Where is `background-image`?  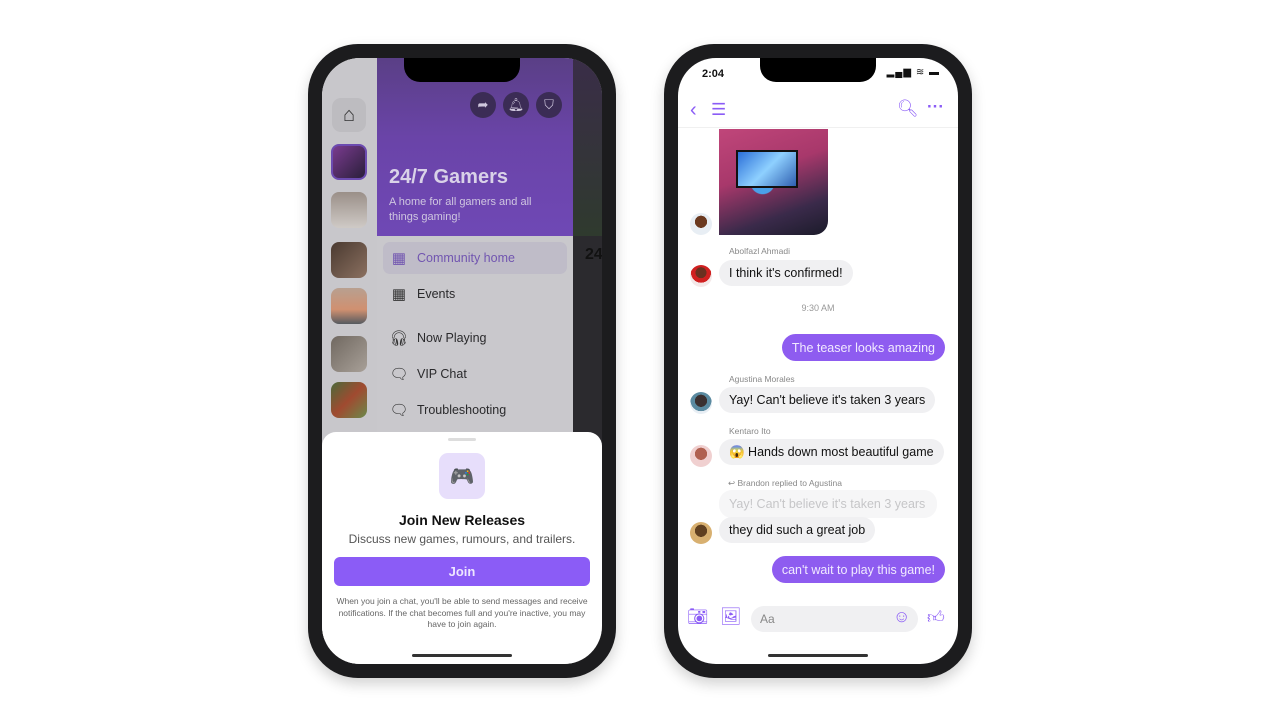 background-image is located at coordinates (587, 147).